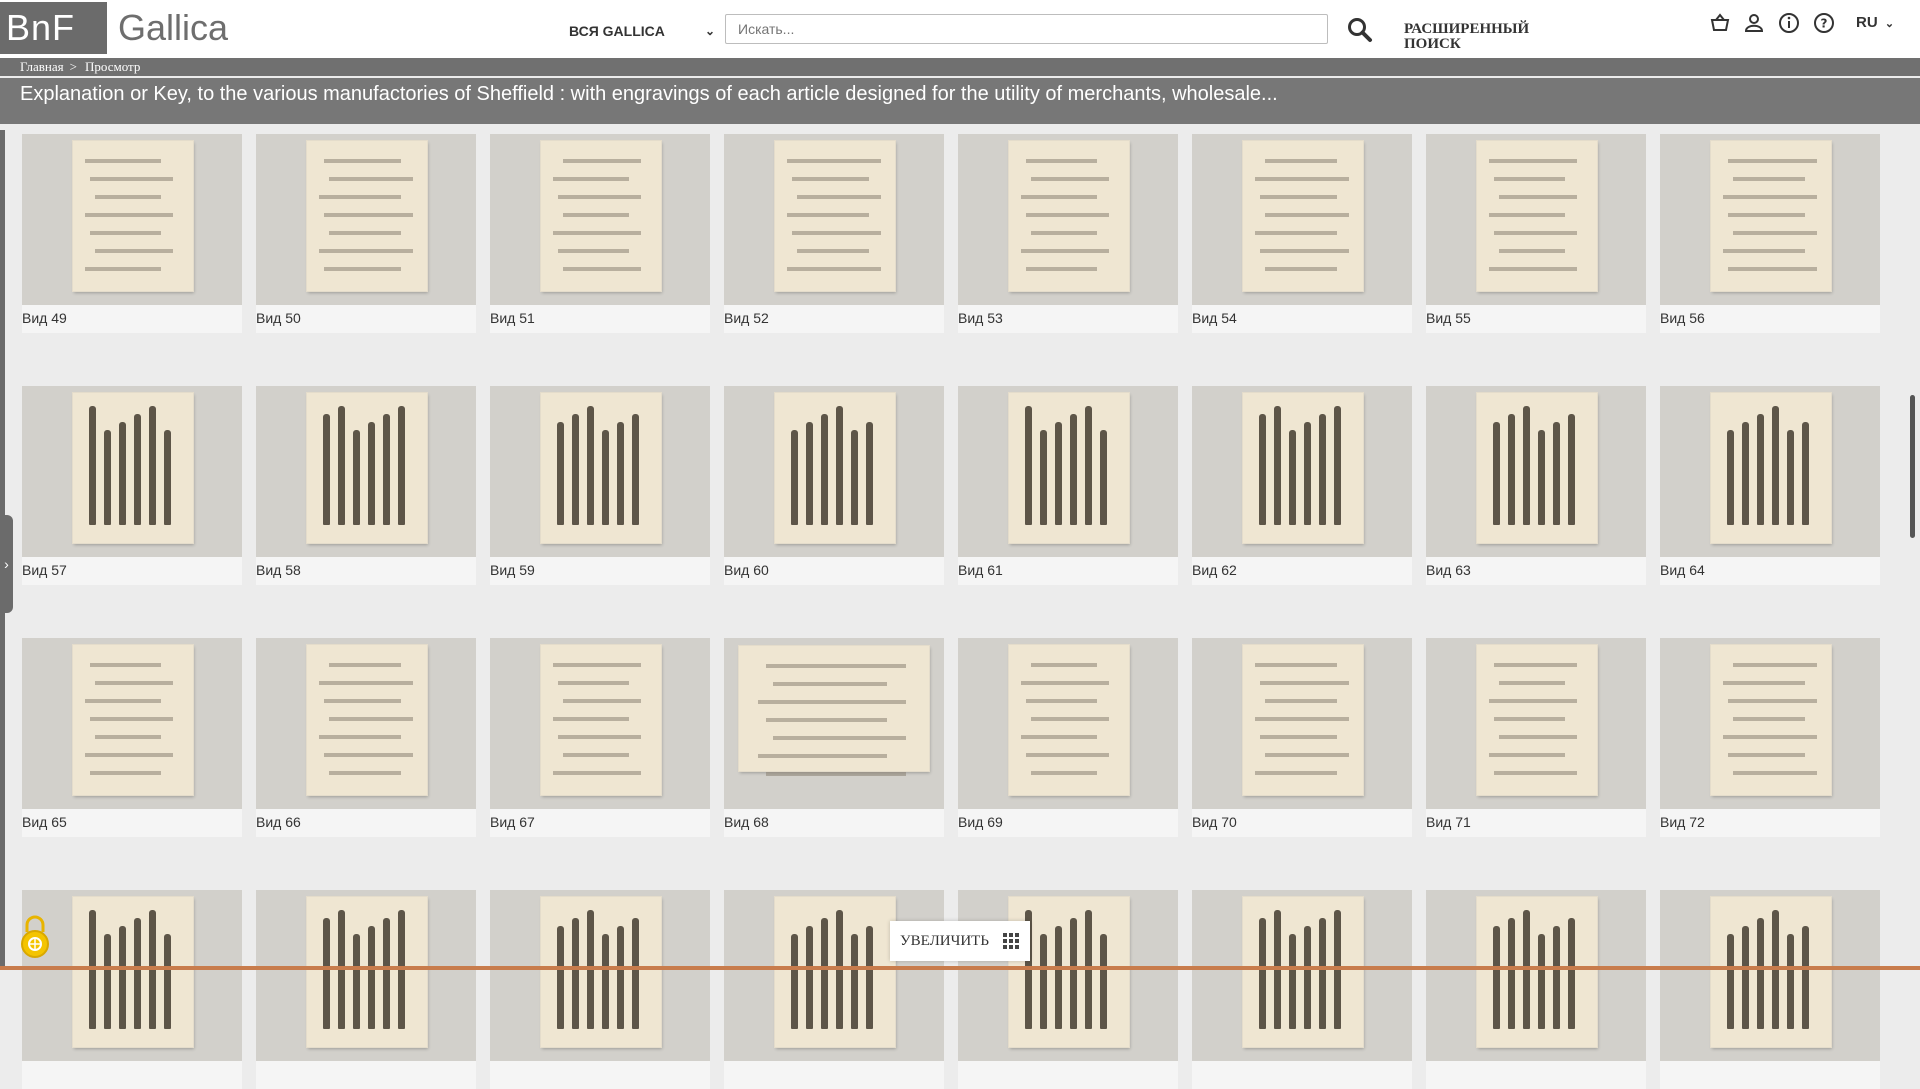 The height and width of the screenshot is (1089, 1920). Describe the element at coordinates (1824, 23) in the screenshot. I see `help-icon: ?` at that location.